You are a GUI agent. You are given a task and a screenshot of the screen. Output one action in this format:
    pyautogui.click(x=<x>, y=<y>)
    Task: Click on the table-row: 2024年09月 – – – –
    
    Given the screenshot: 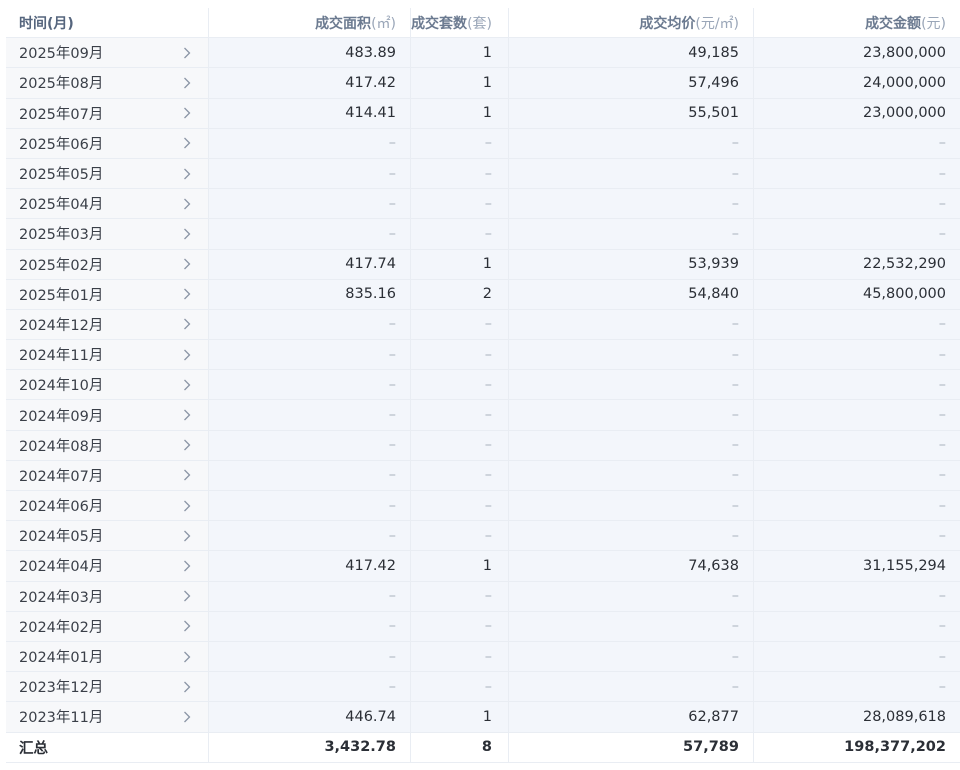 What is the action you would take?
    pyautogui.click(x=483, y=415)
    